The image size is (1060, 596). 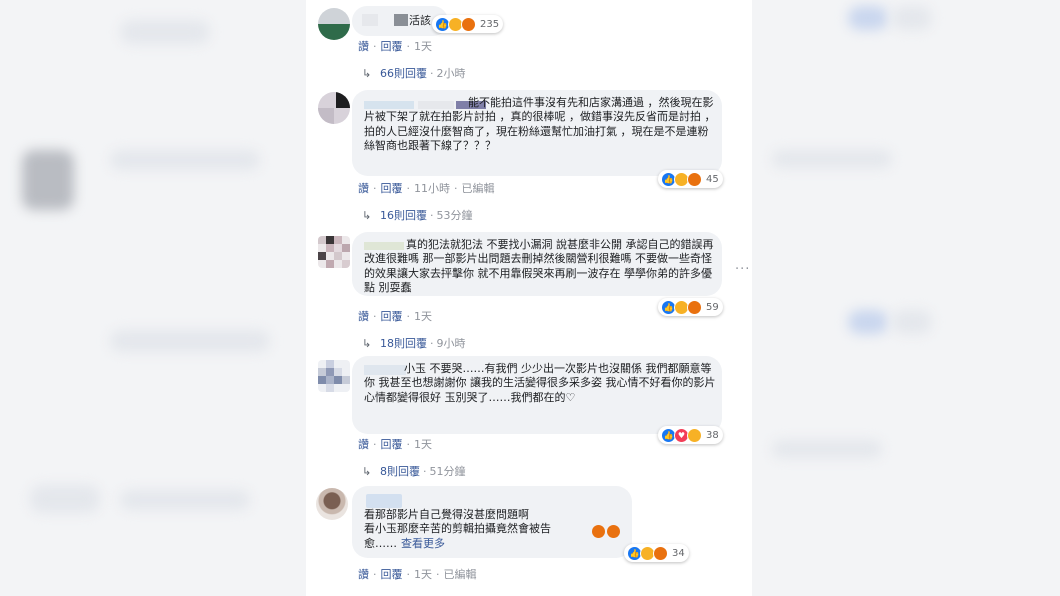 I want to click on replies-time: 9小時, so click(x=451, y=343).